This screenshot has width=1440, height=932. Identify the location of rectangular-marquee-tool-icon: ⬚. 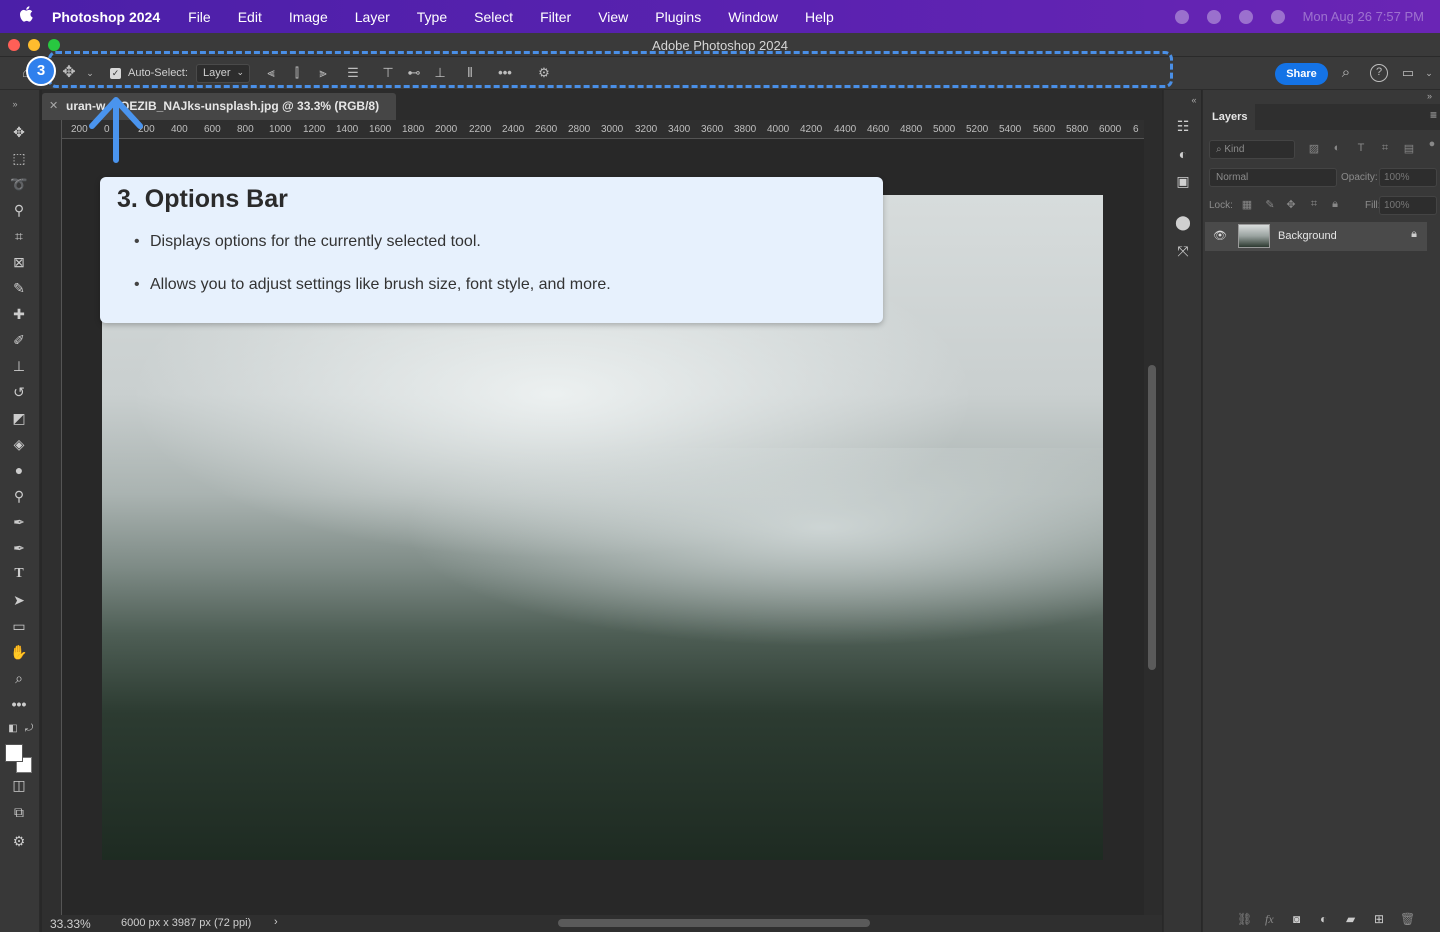
(19, 158).